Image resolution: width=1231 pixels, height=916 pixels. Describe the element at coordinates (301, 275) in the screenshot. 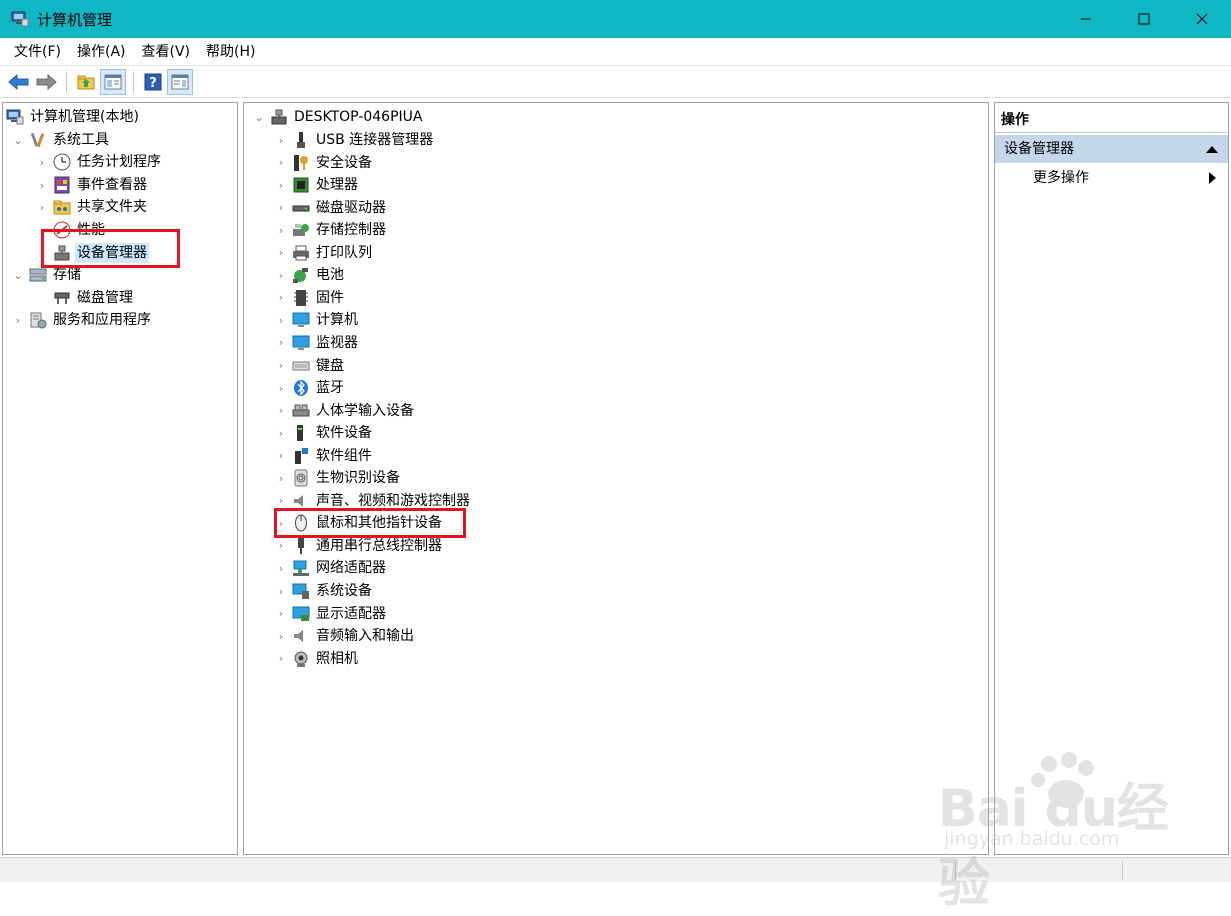

I see `battery-icon` at that location.